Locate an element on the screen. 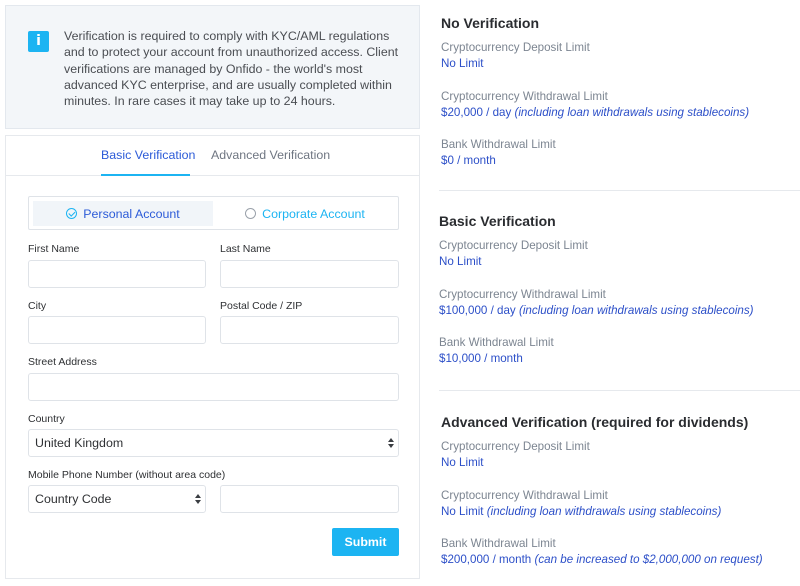 The height and width of the screenshot is (586, 800). first-name-label: First Name is located at coordinates (54, 249).